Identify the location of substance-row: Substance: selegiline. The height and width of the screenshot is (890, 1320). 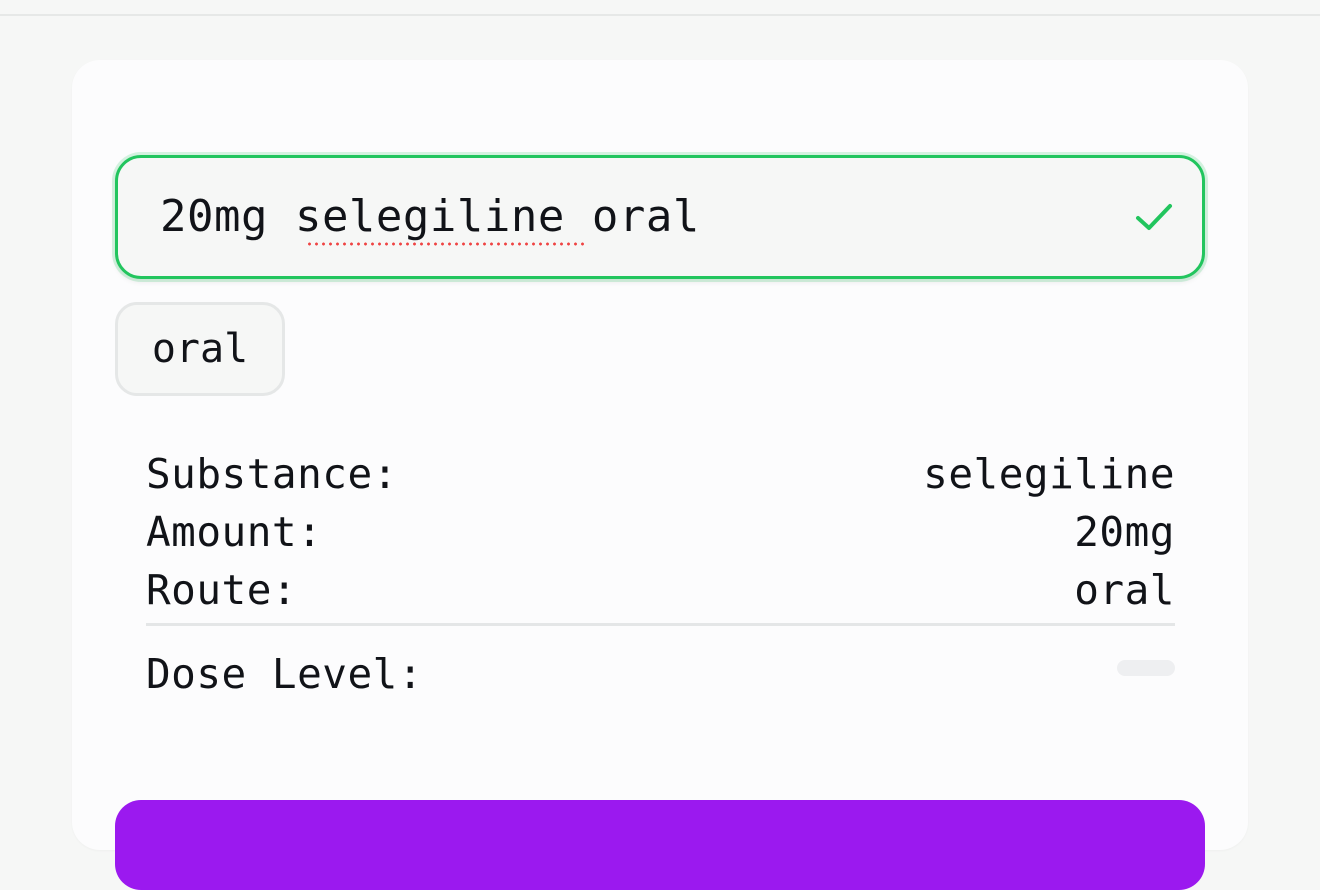
(660, 474).